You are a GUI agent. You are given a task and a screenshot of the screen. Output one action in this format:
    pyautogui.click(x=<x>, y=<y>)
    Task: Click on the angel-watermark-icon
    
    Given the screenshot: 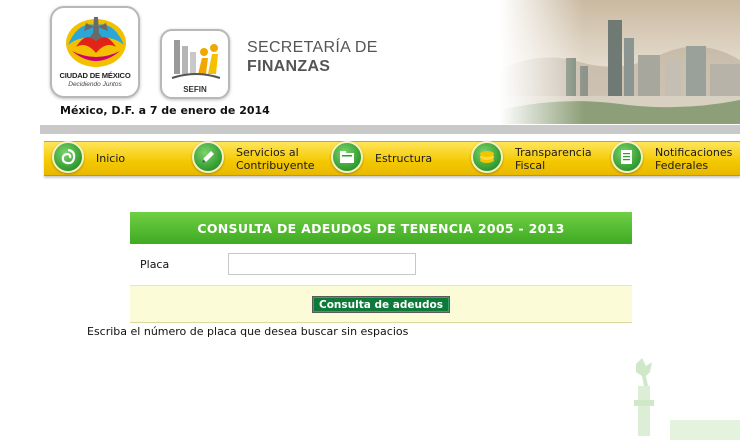 What is the action you would take?
    pyautogui.click(x=687, y=399)
    